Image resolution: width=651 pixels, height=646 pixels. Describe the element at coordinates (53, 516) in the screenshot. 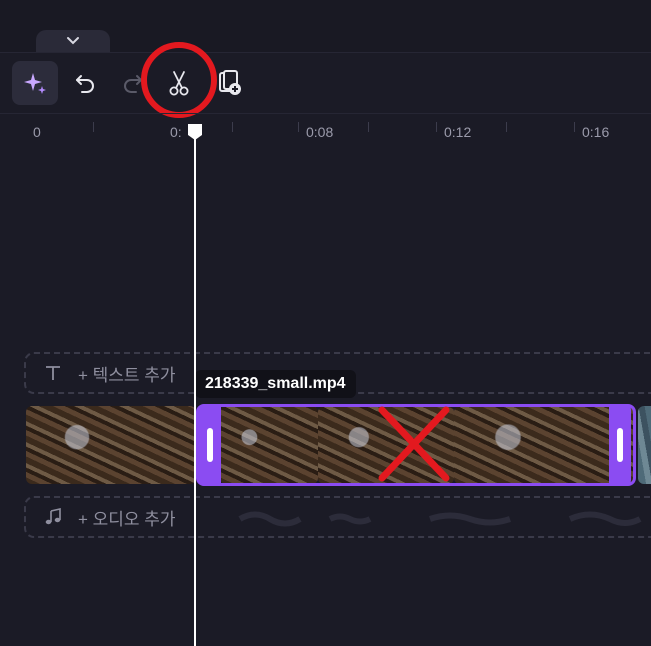

I see `music-note-icon` at that location.